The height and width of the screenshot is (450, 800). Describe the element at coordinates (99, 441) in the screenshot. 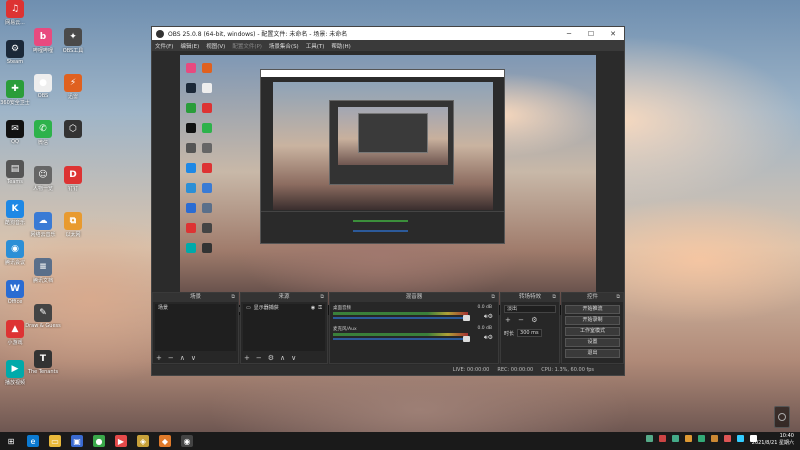

I see `app-icon: ●` at that location.